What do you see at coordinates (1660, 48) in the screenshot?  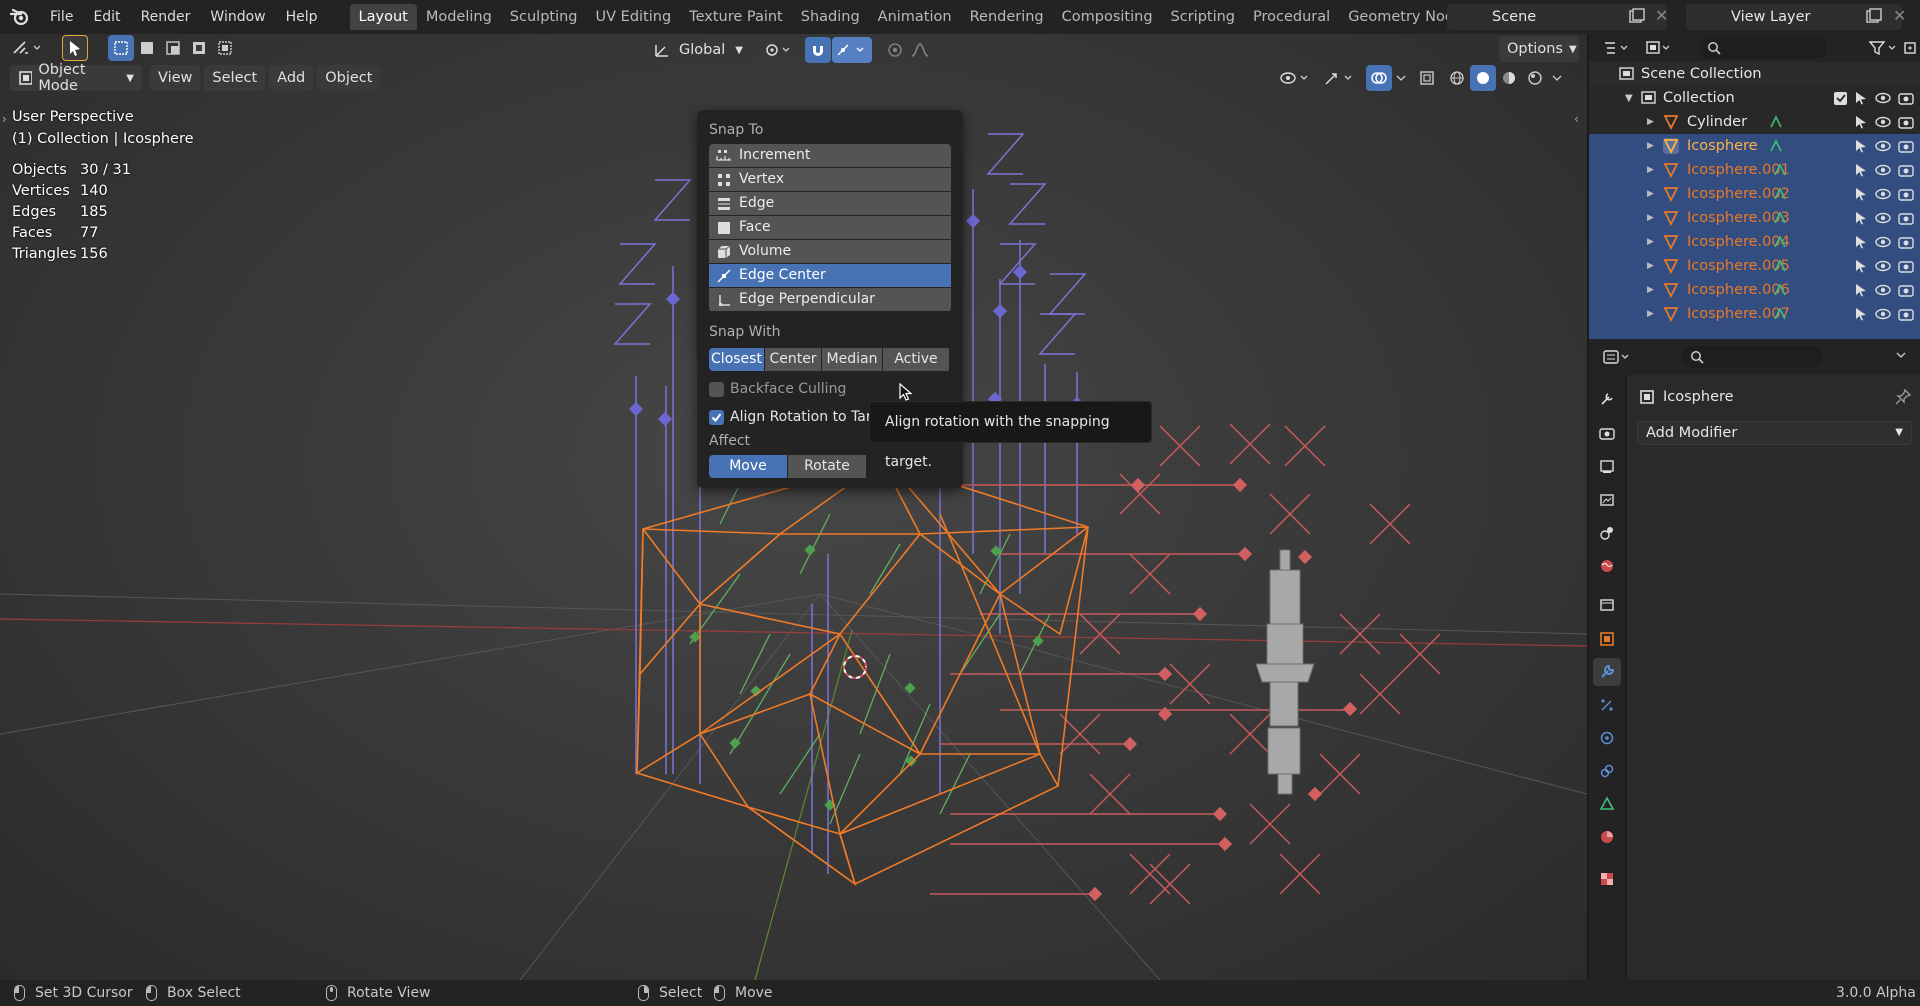 I see `display-mode-icon` at bounding box center [1660, 48].